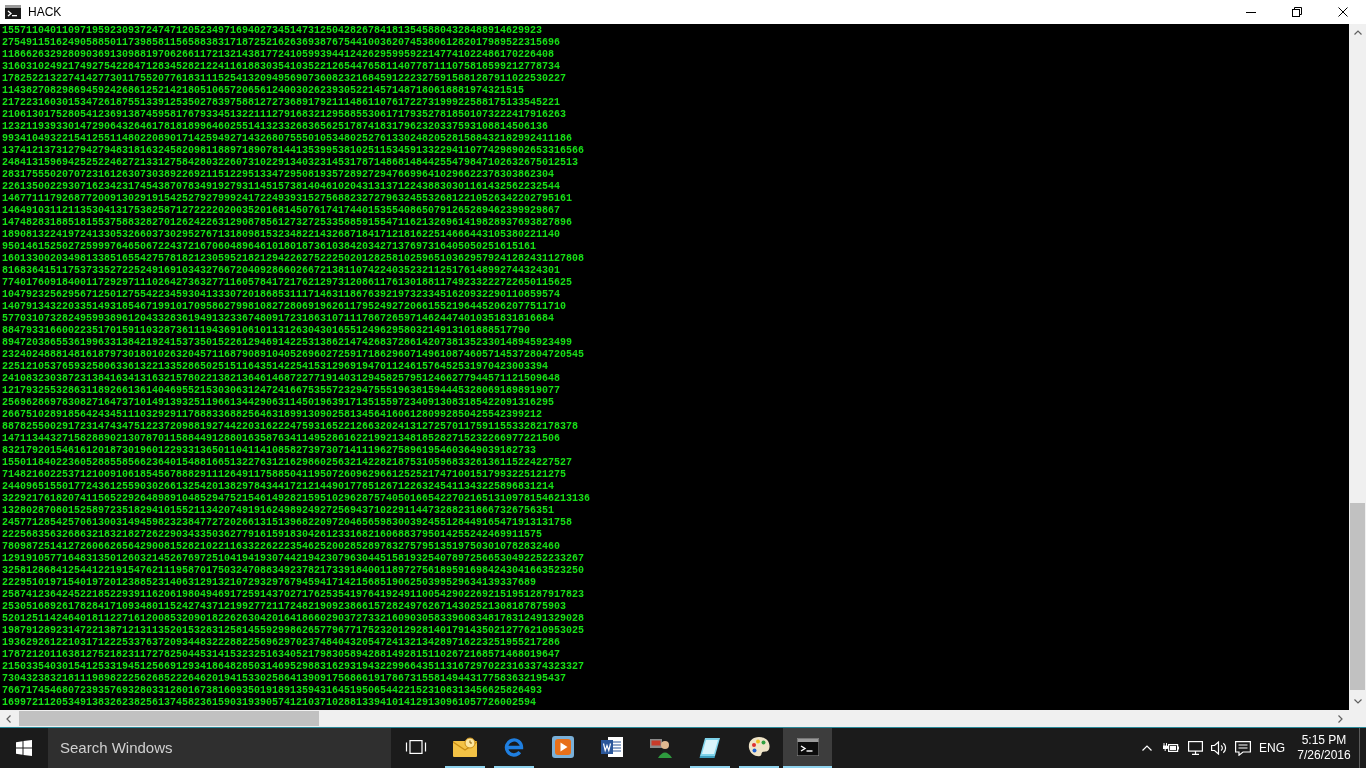 This screenshot has width=1366, height=768. I want to click on console-line: 16997211205349138326238256137458236159031939057412103710288133941014129130961057726002594, so click(269, 703).